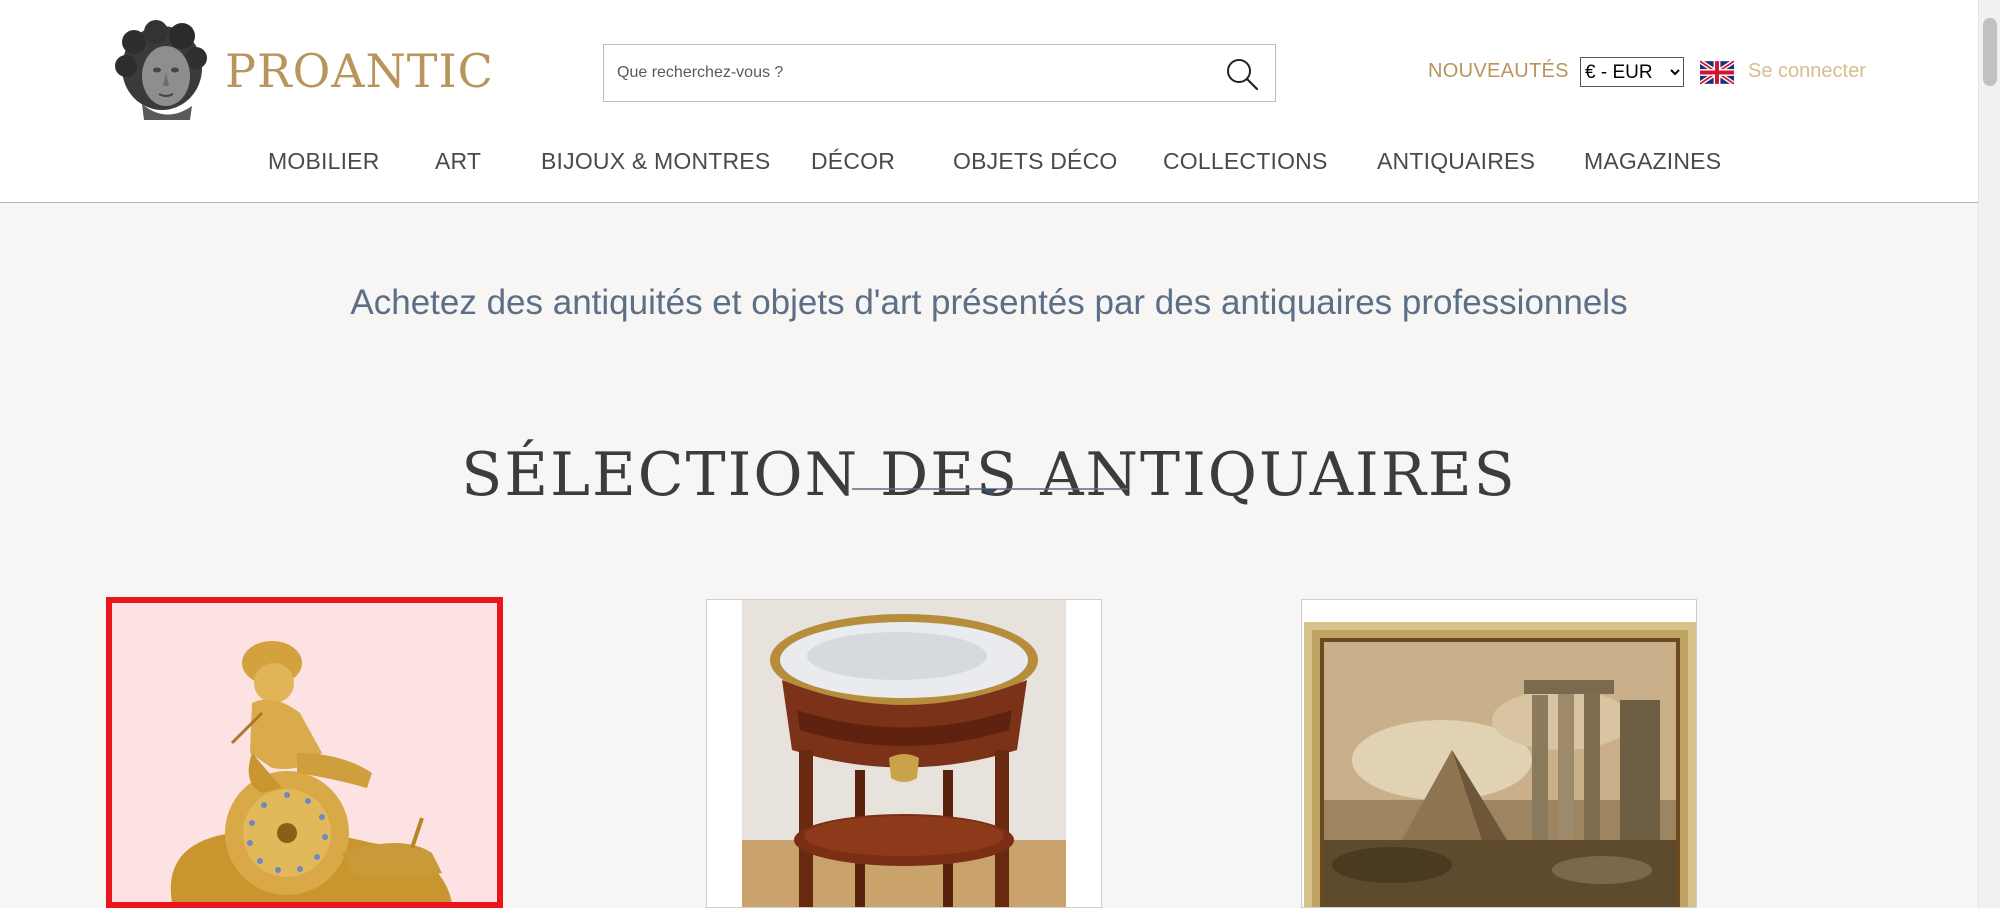  What do you see at coordinates (655, 161) in the screenshot?
I see `nav-bijoux-montres: BIJOUX & MONTRES` at bounding box center [655, 161].